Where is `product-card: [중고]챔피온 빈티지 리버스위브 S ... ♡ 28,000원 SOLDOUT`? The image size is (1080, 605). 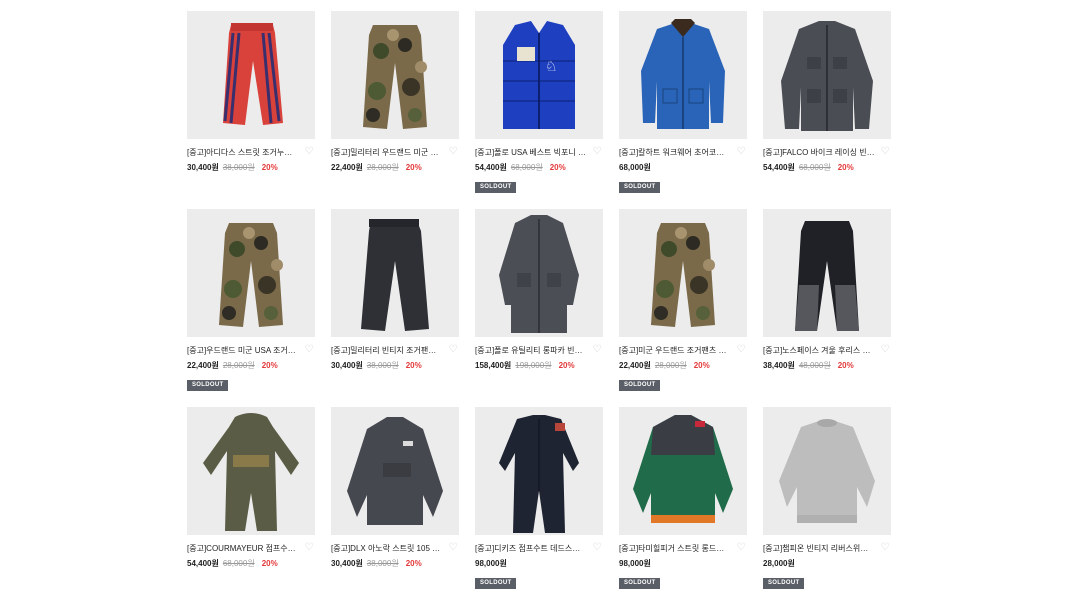 product-card: [중고]챔피온 빈티지 리버스위브 S ... ♡ 28,000원 SOLDOUT is located at coordinates (827, 506).